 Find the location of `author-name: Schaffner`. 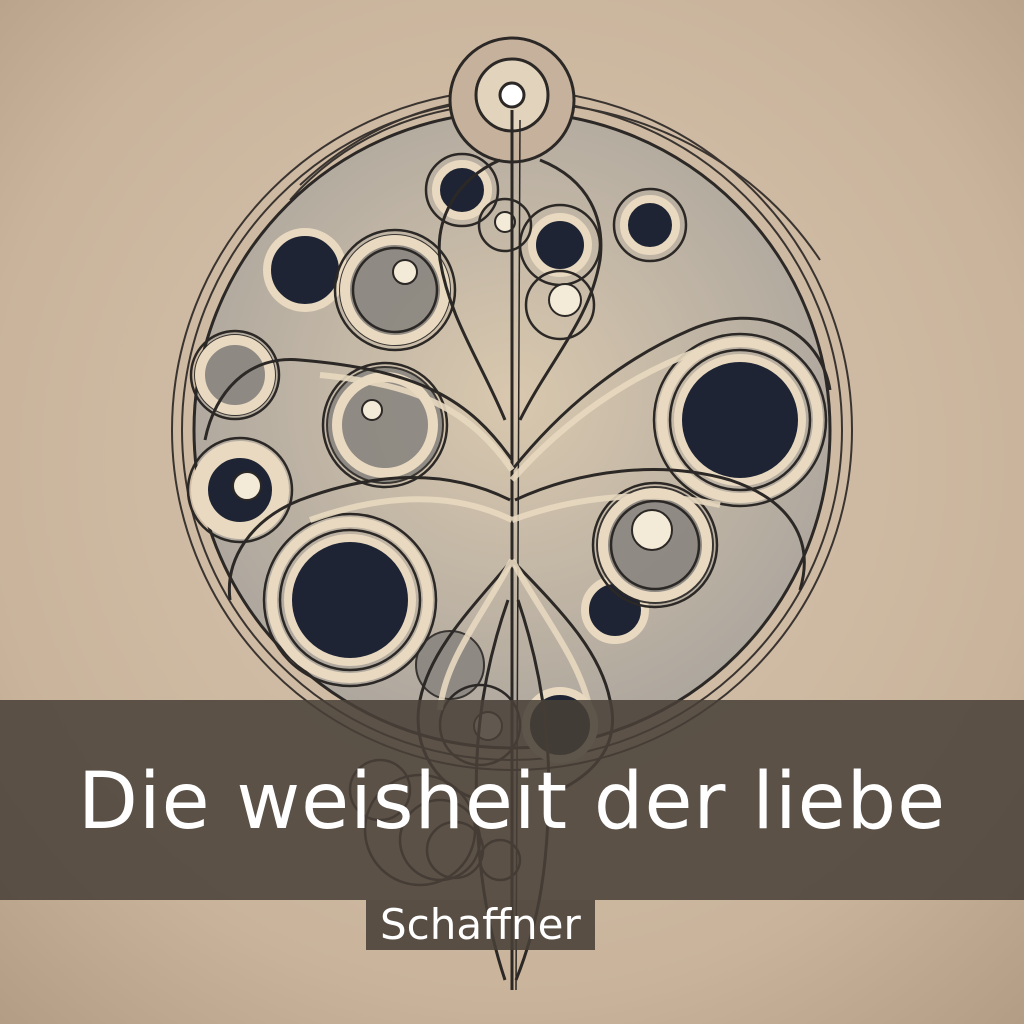

author-name: Schaffner is located at coordinates (480, 925).